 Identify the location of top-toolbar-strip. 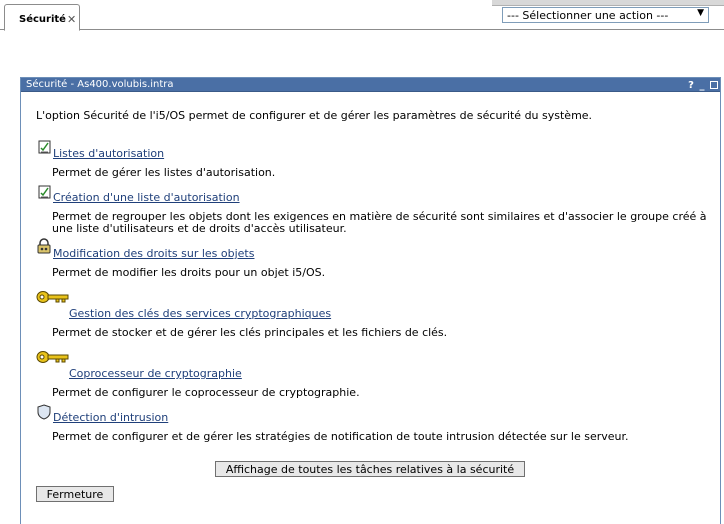
(608, 3).